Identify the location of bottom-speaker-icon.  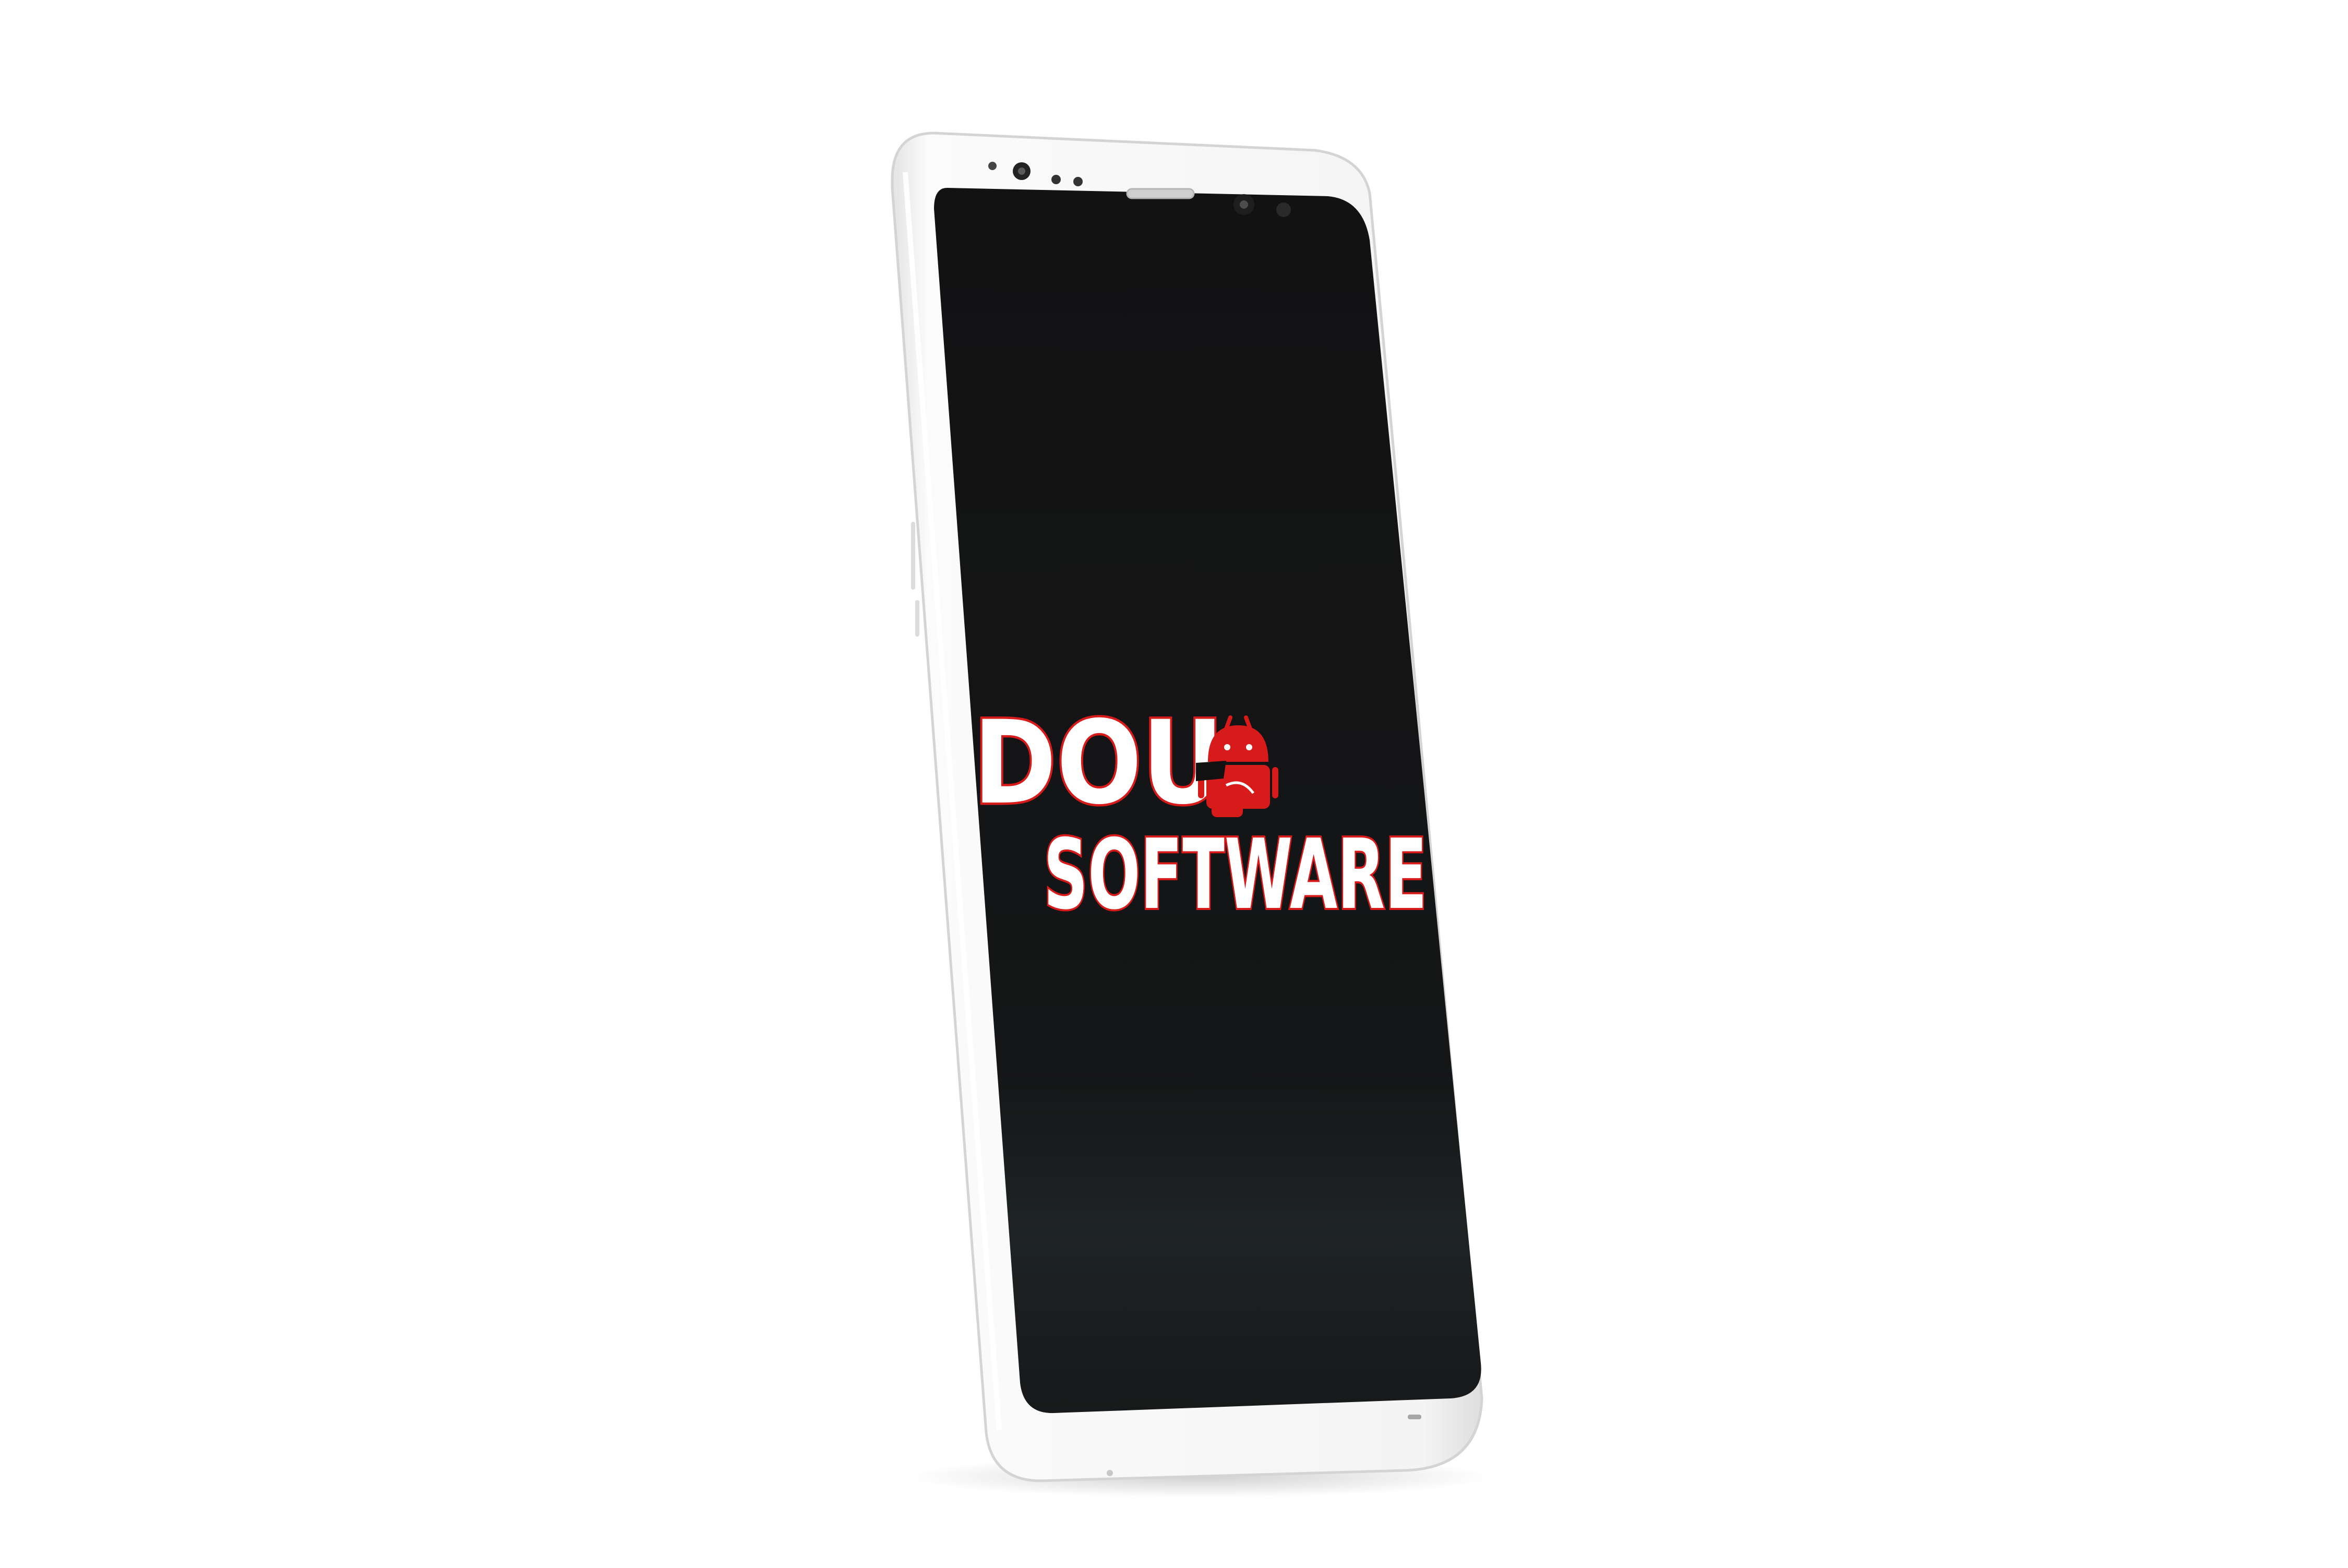
(1110, 1473).